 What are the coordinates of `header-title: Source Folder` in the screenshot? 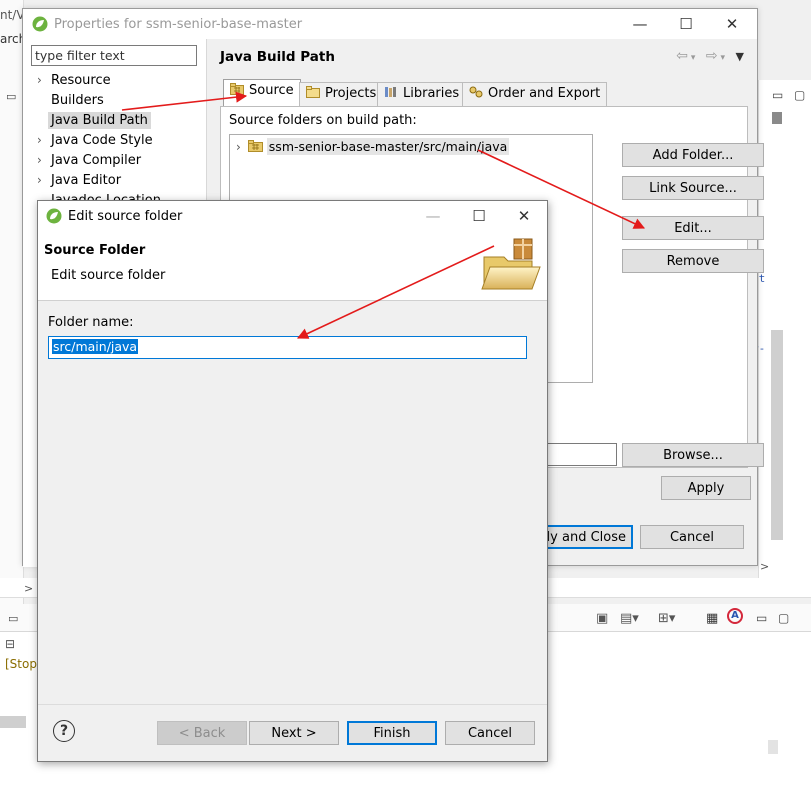 It's located at (95, 250).